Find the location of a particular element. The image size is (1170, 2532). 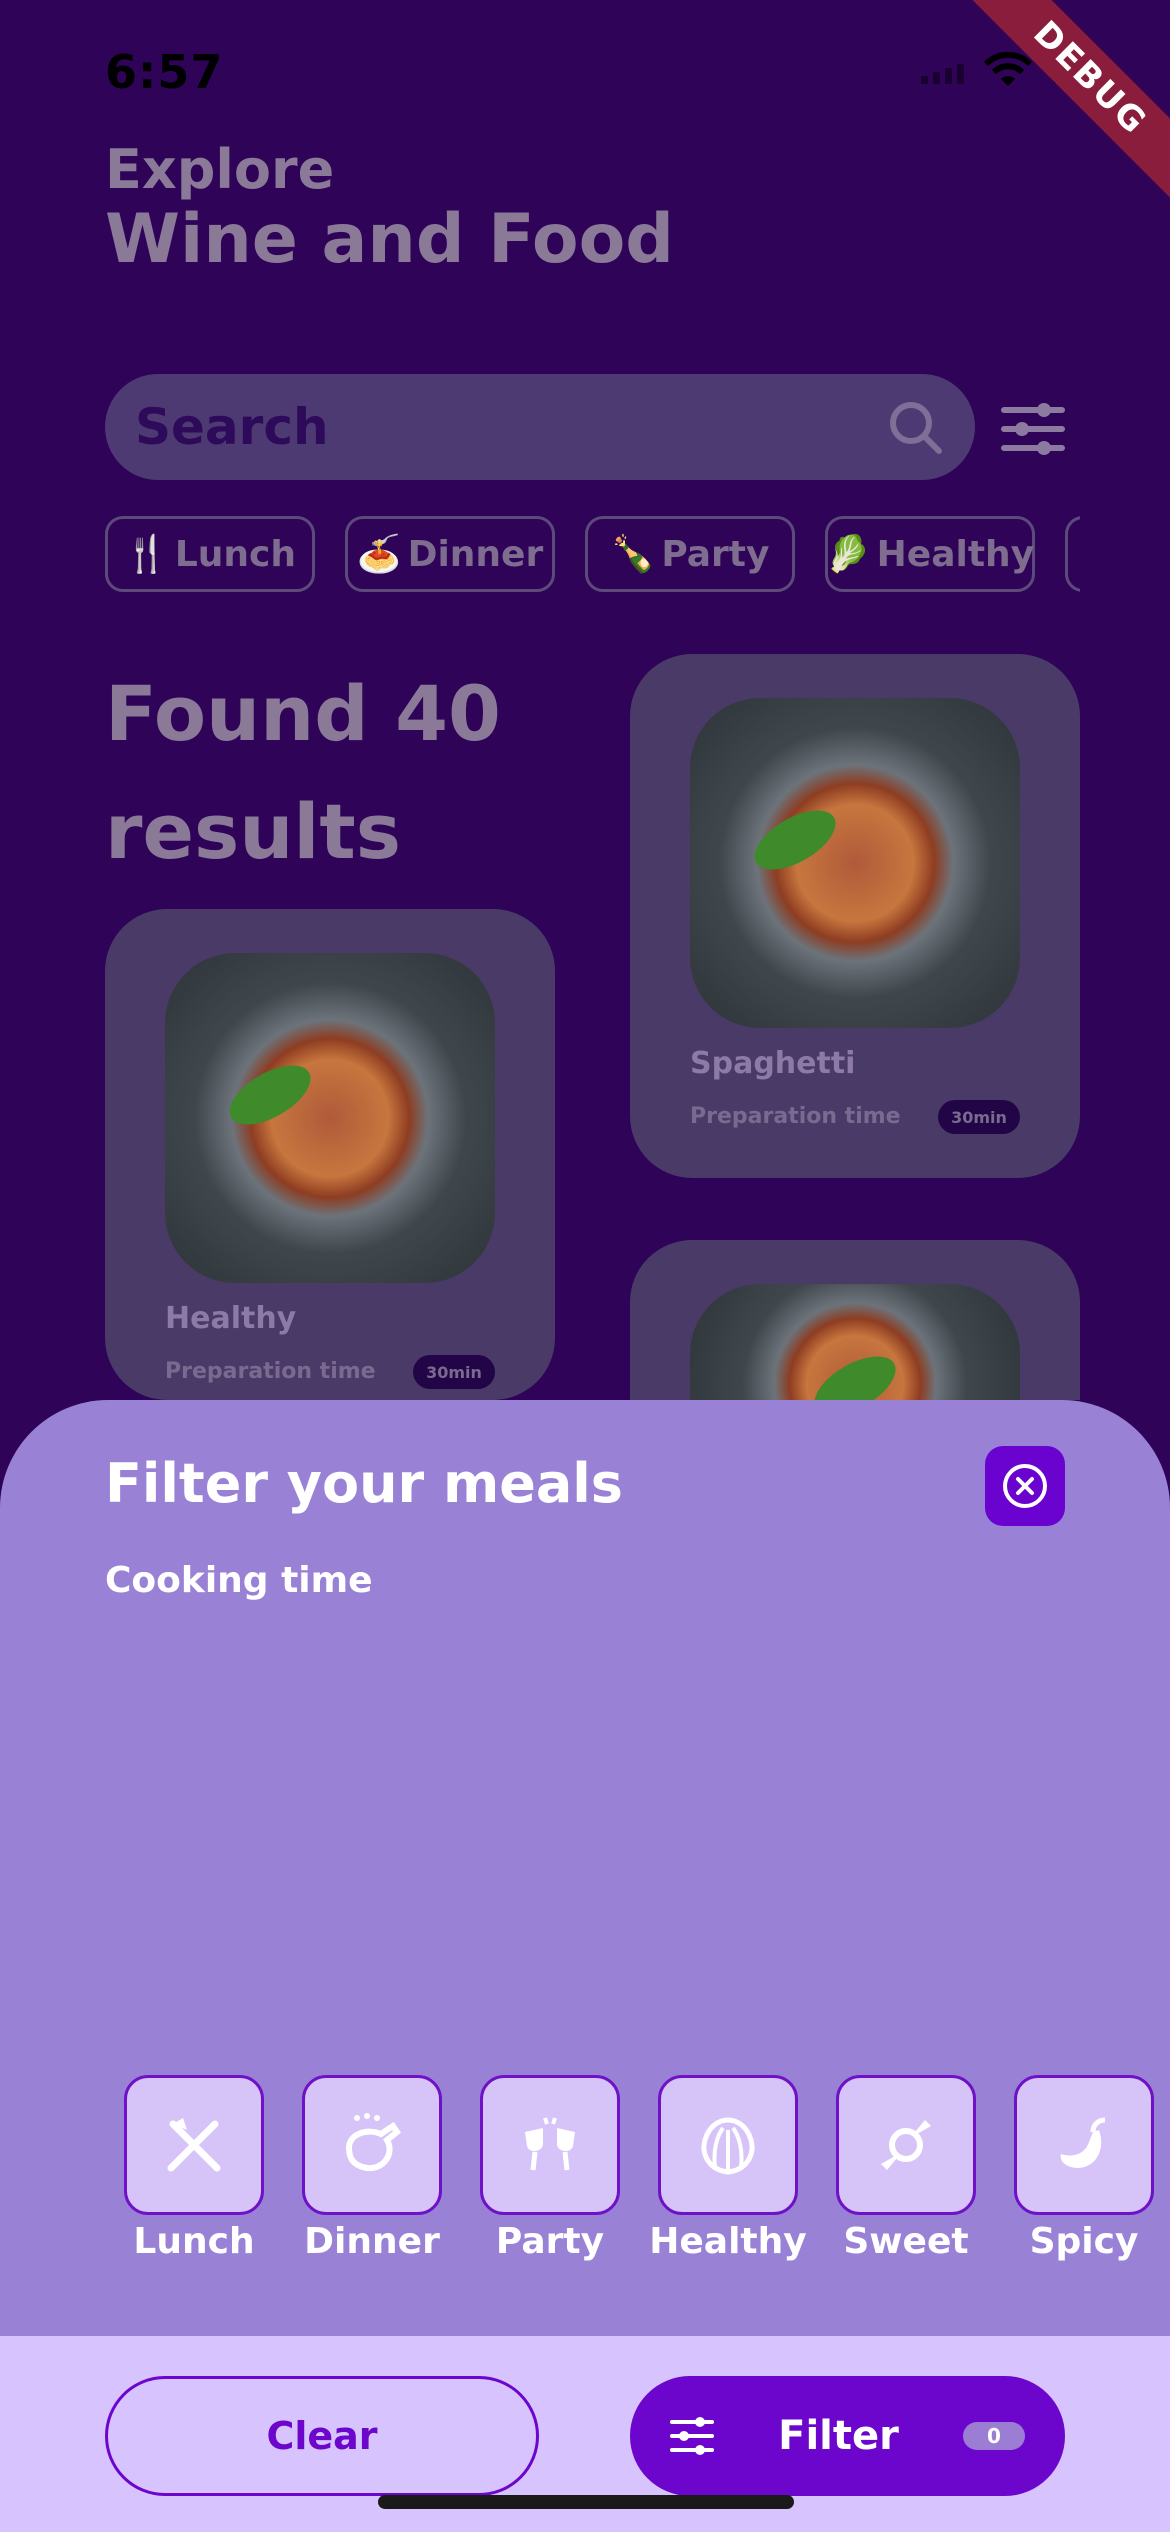

meal-title: Spaghetti is located at coordinates (773, 1063).